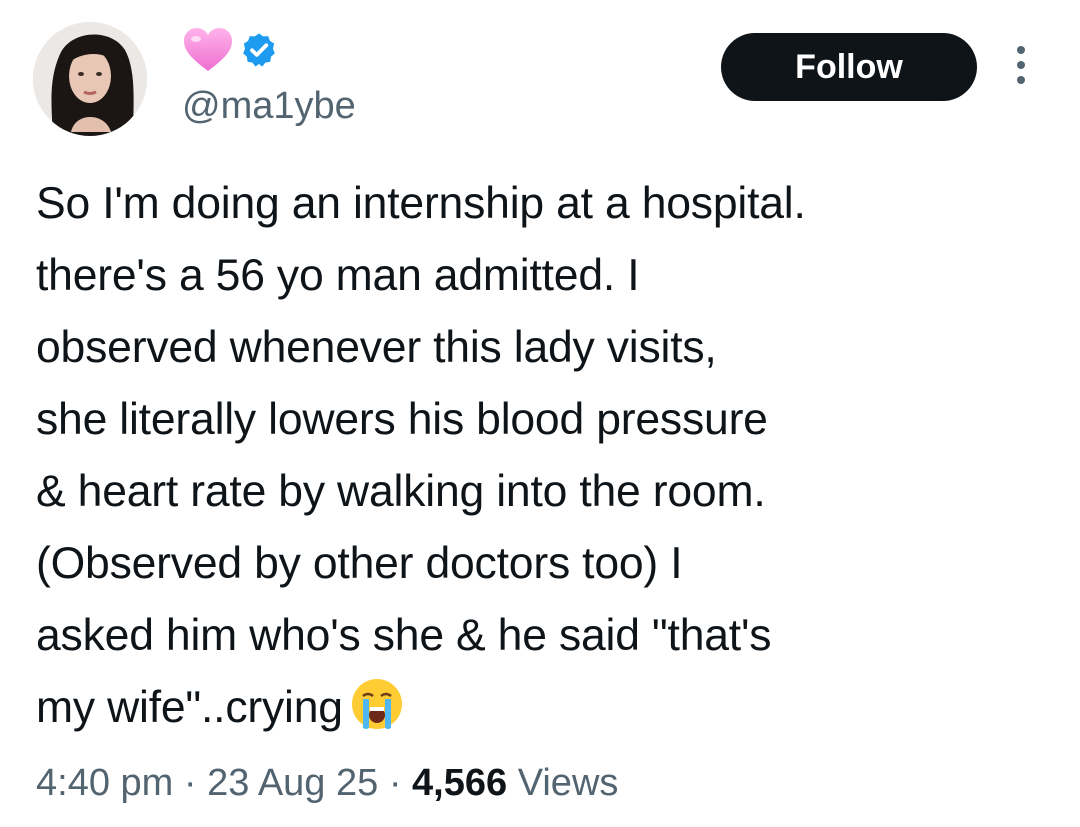 Image resolution: width=1080 pixels, height=827 pixels. I want to click on author-handle: @ma1ybe, so click(269, 106).